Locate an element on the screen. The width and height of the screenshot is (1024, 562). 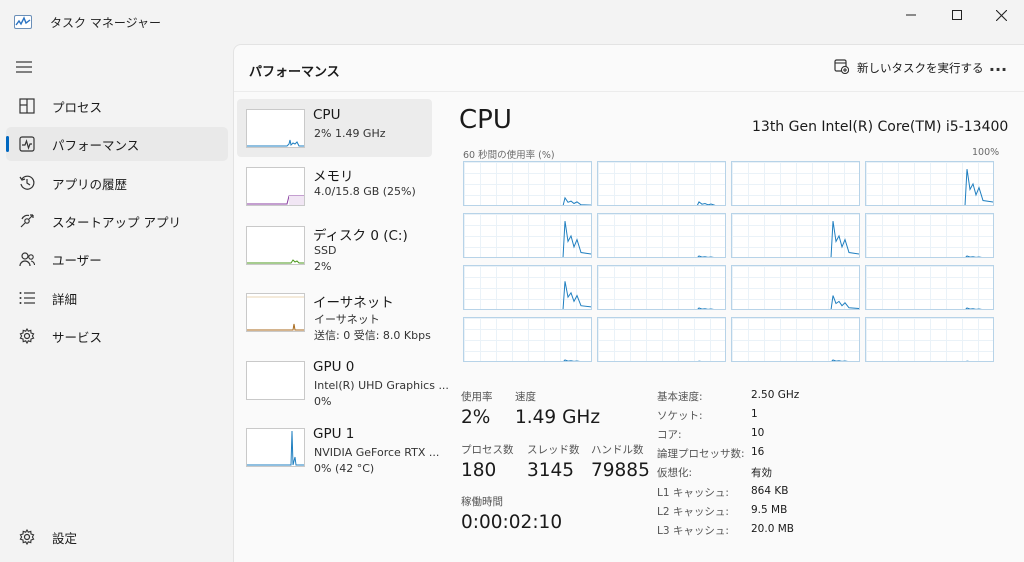
task-manager-app-icon is located at coordinates (23, 21).